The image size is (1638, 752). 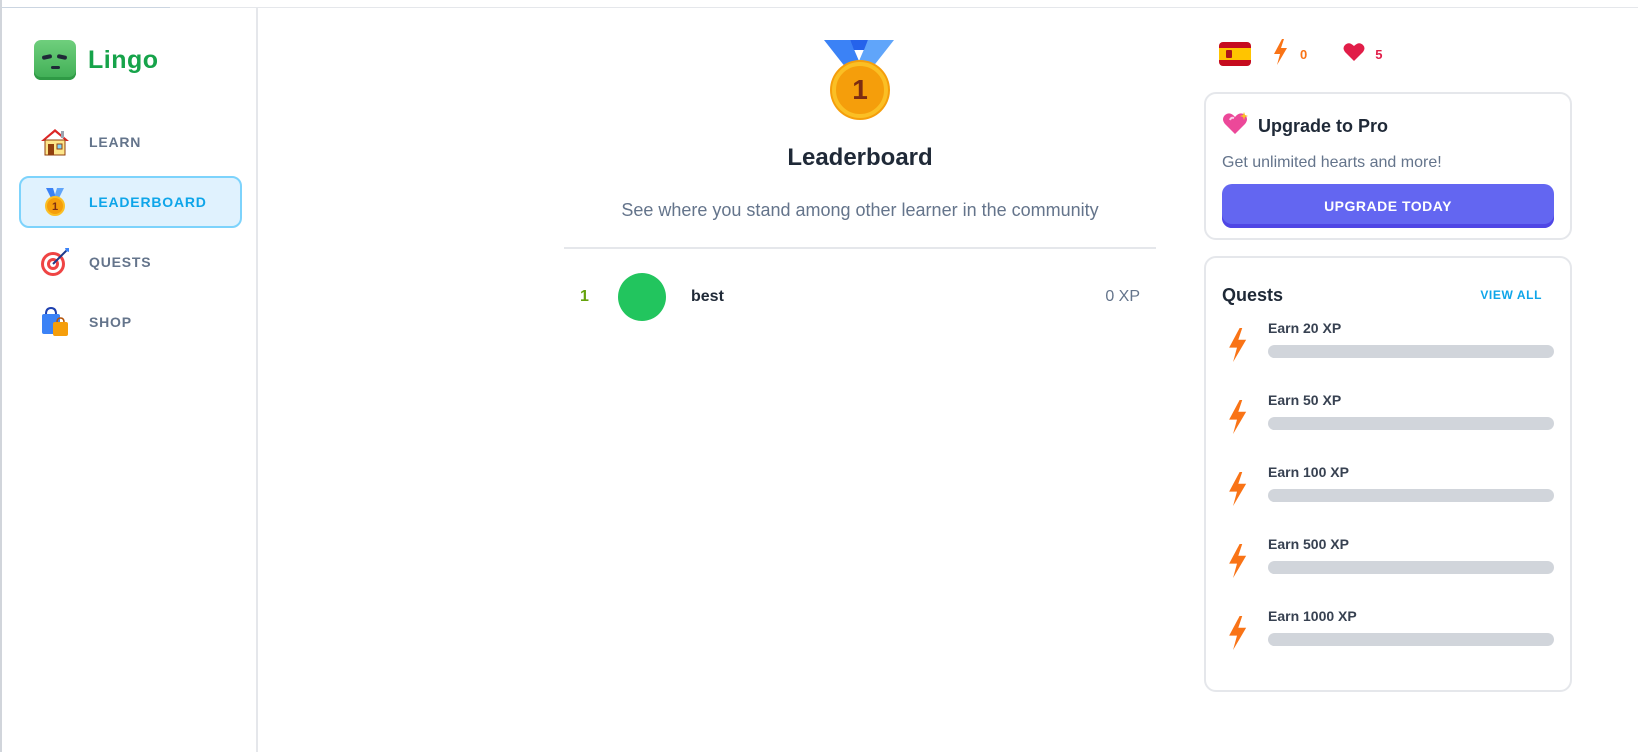 What do you see at coordinates (1305, 328) in the screenshot?
I see `quest-label: Earn 20 XP` at bounding box center [1305, 328].